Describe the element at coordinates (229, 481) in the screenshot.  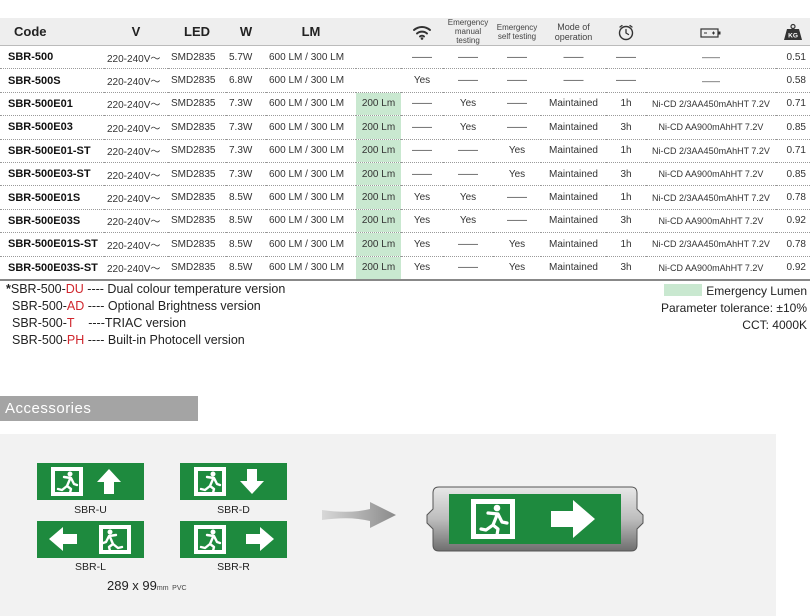
I see `sign-sbr-d-graphic` at that location.